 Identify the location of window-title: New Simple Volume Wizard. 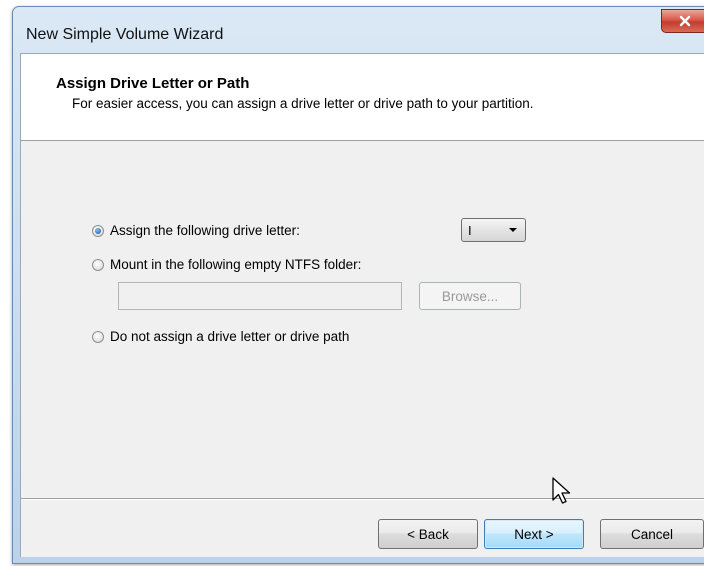
(125, 34).